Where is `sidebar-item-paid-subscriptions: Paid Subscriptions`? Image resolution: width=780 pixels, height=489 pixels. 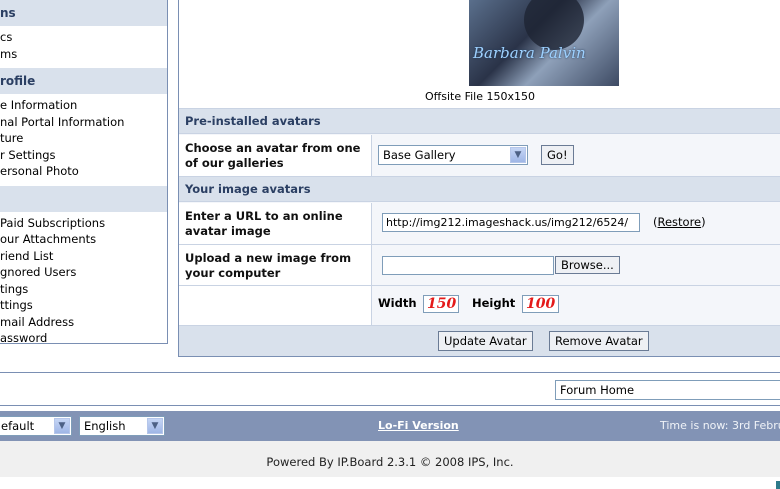
sidebar-item-paid-subscriptions: Paid Subscriptions is located at coordinates (83, 223).